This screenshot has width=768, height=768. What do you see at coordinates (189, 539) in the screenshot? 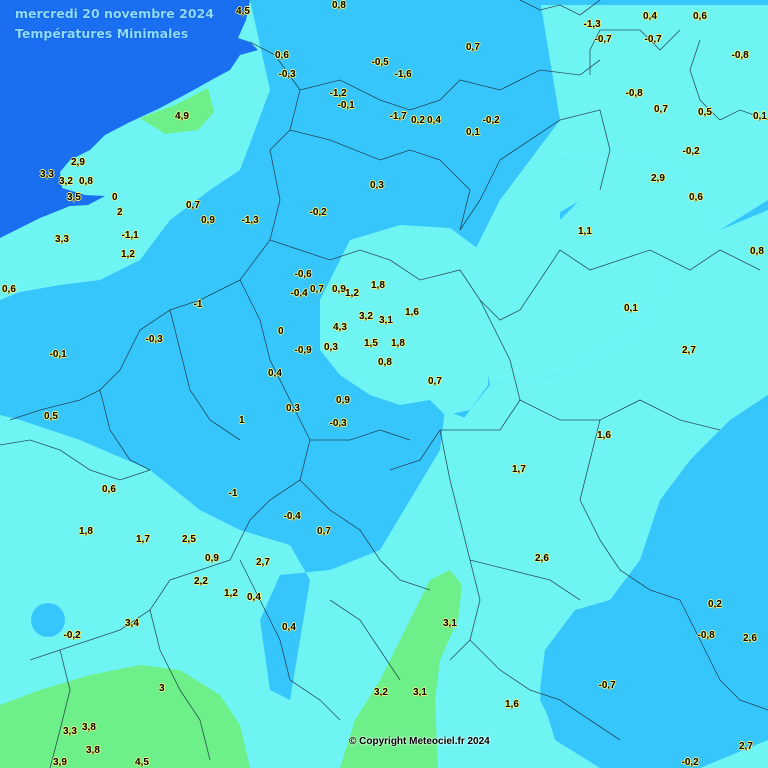
I see `temperature-label: 2,5` at bounding box center [189, 539].